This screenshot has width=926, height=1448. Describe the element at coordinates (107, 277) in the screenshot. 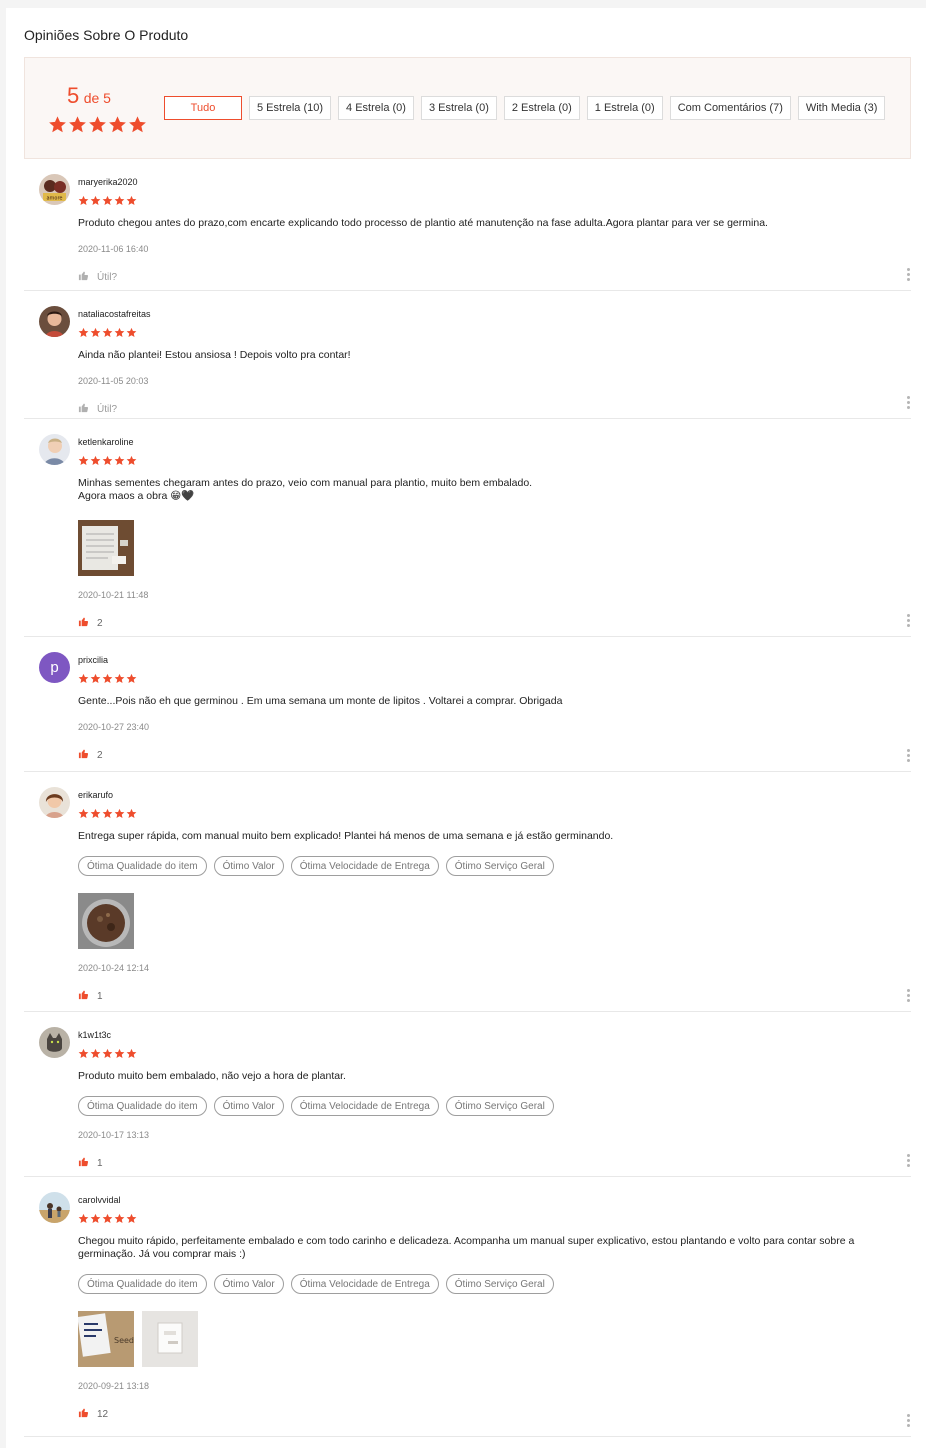

I see `like-count: Útil?` at that location.